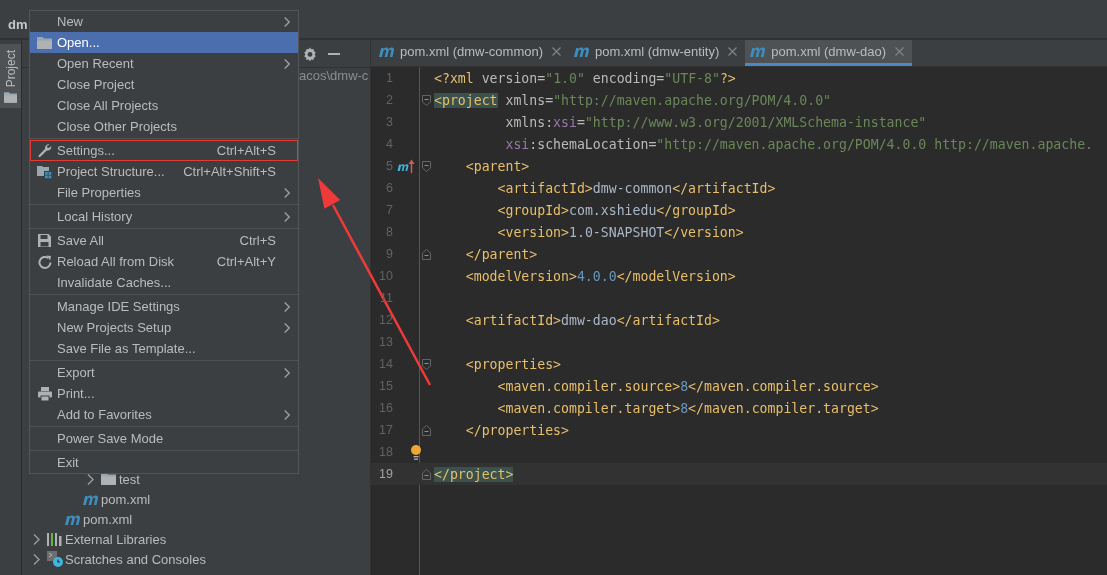 The image size is (1107, 575). Describe the element at coordinates (389, 78) in the screenshot. I see `line-number: 1` at that location.